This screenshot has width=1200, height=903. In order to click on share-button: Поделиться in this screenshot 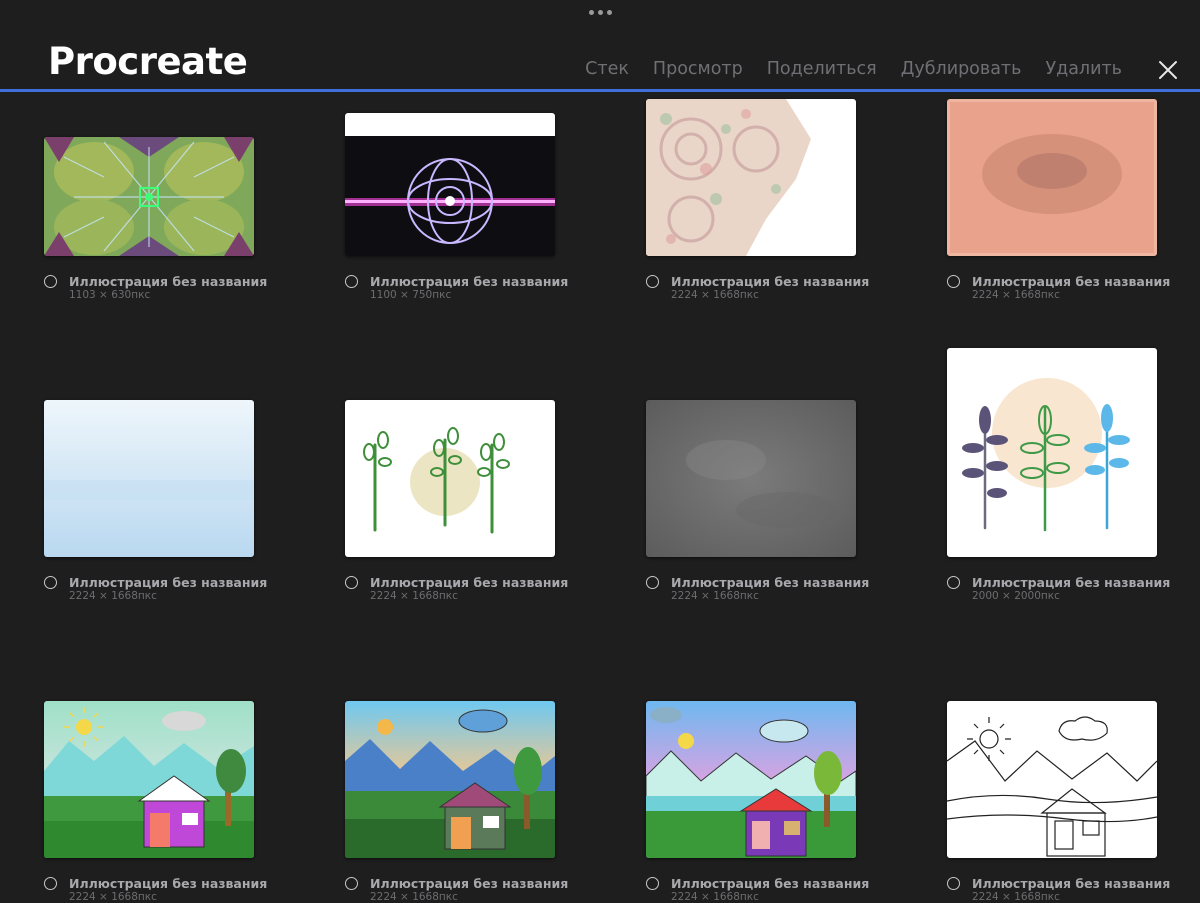, I will do `click(822, 69)`.